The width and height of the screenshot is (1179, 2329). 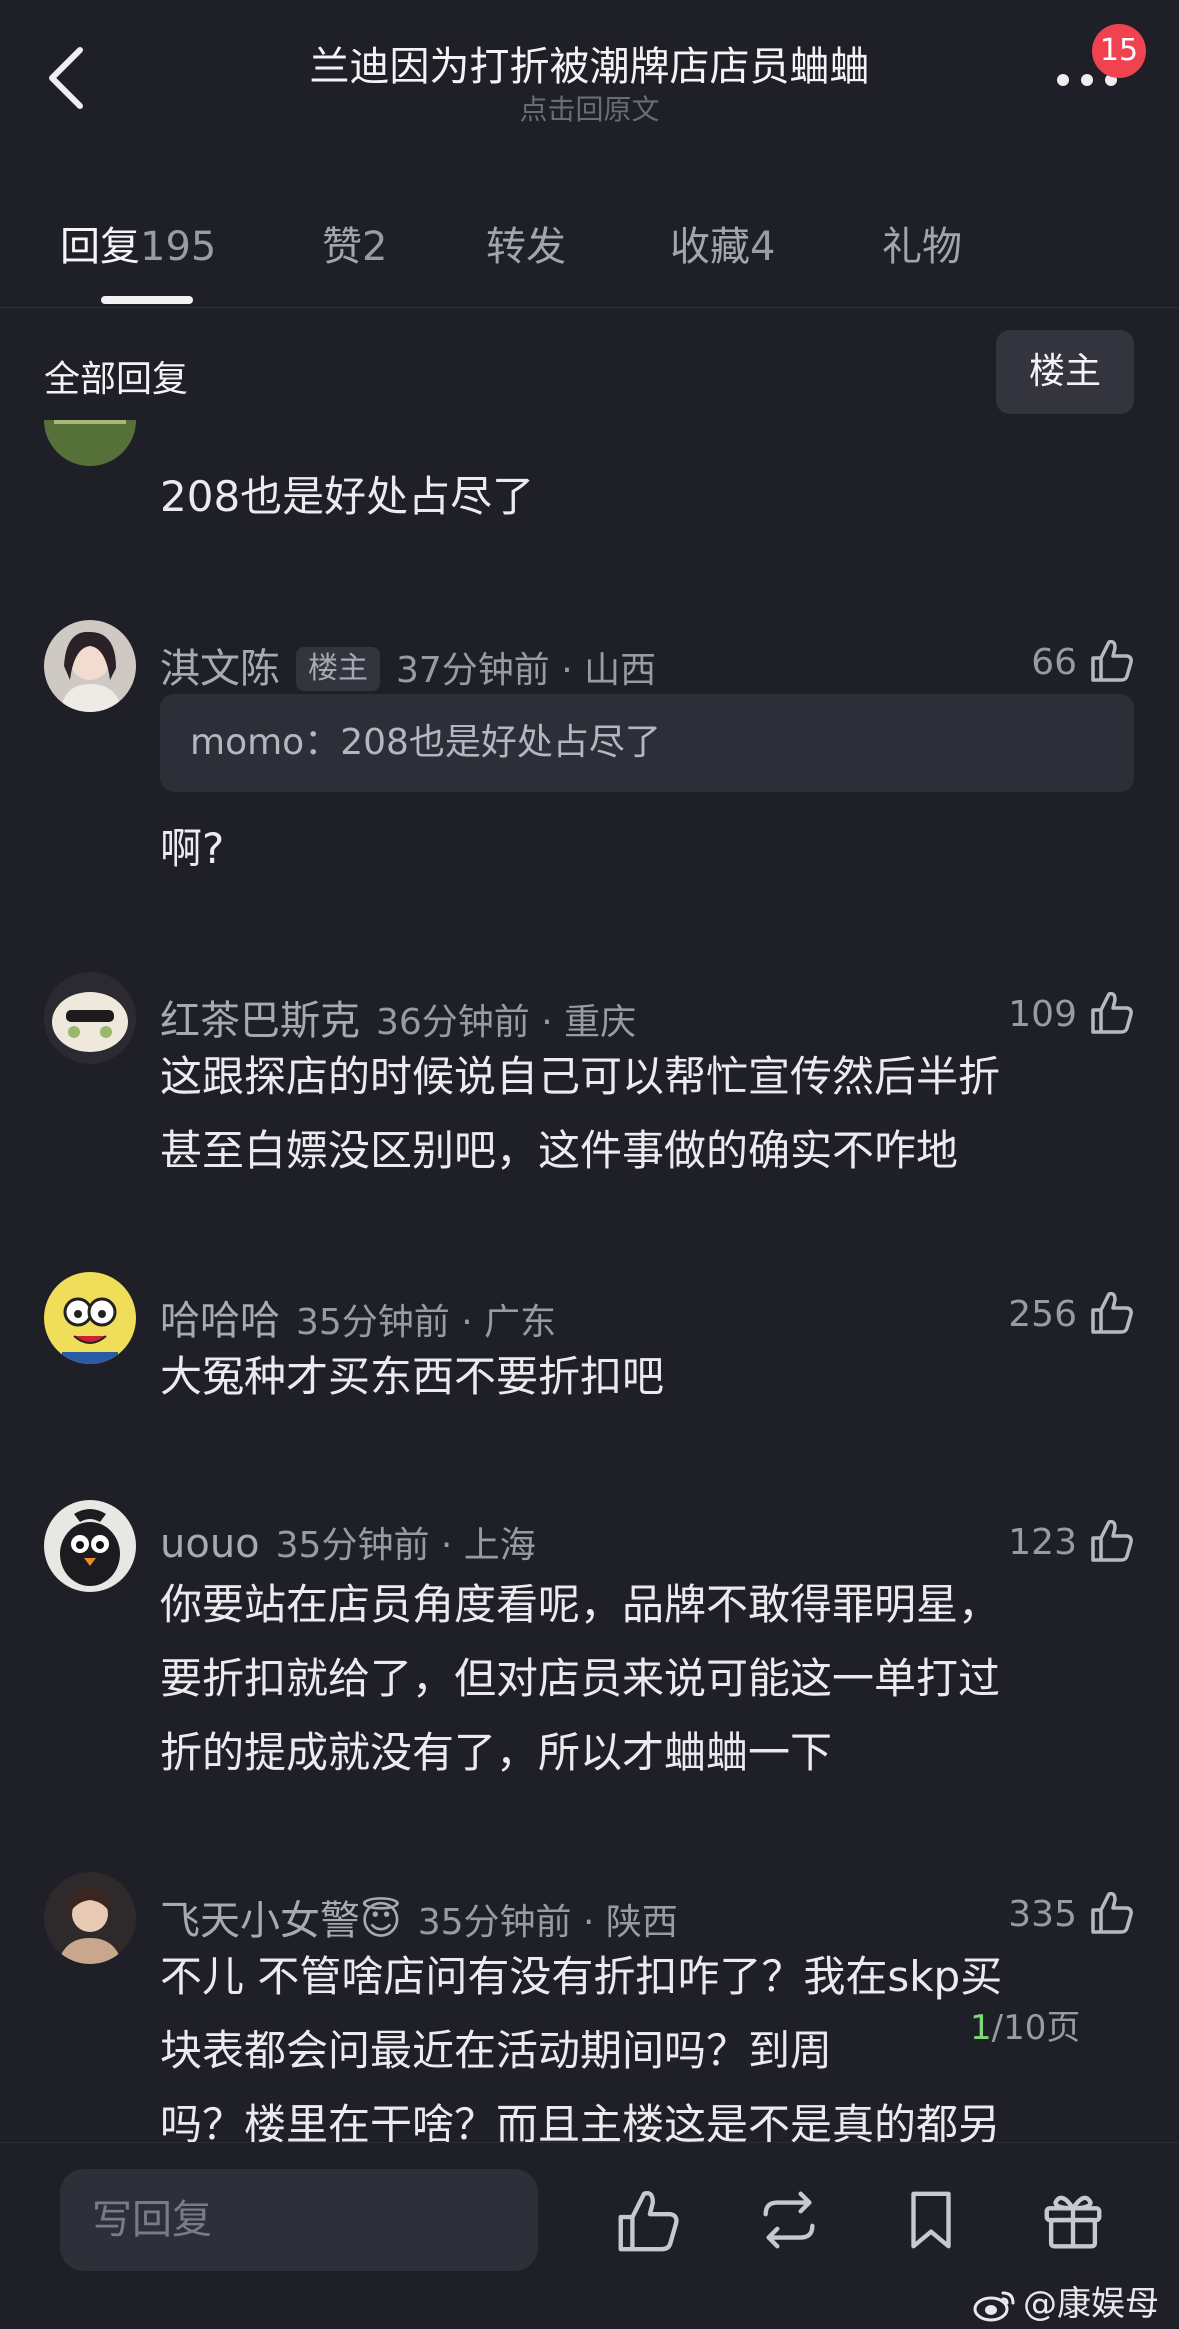 What do you see at coordinates (589, 108) in the screenshot?
I see `back-to-original-link: 点击回原文` at bounding box center [589, 108].